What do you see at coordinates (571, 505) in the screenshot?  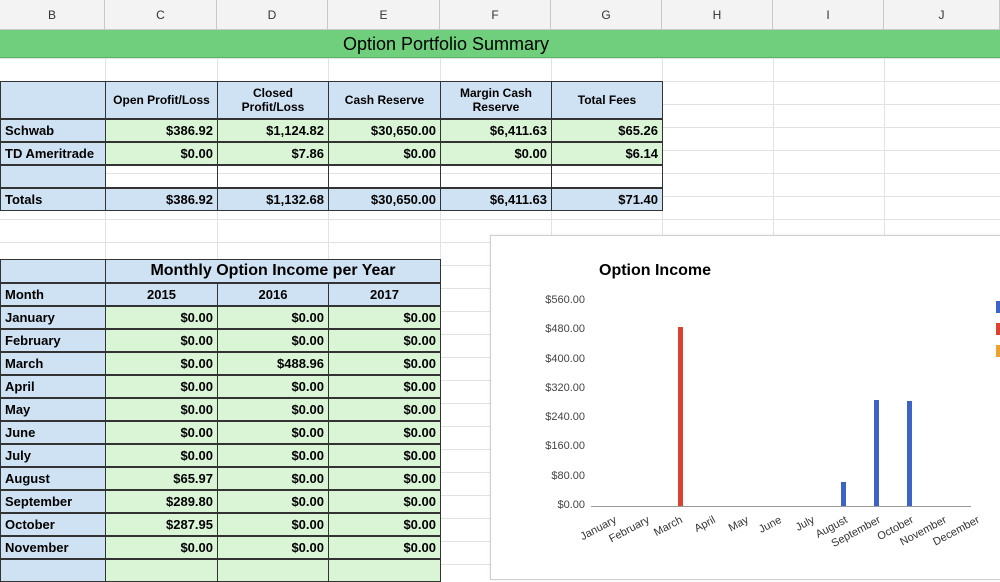 I see `y-axis-tick-label: $0.00` at bounding box center [571, 505].